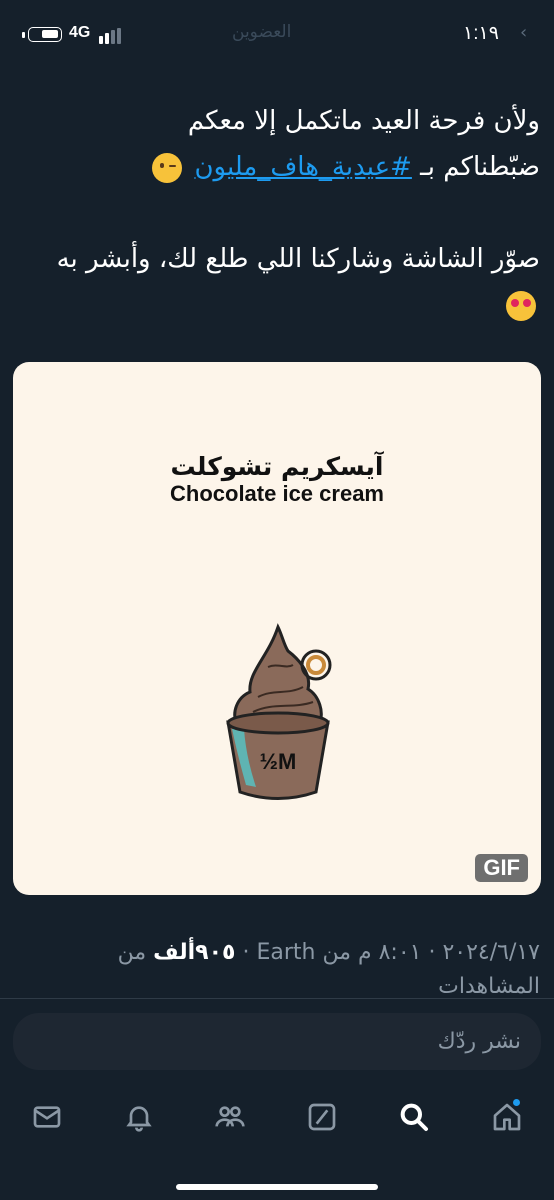 The image size is (554, 1200). What do you see at coordinates (277, 1187) in the screenshot?
I see `home-indicator` at bounding box center [277, 1187].